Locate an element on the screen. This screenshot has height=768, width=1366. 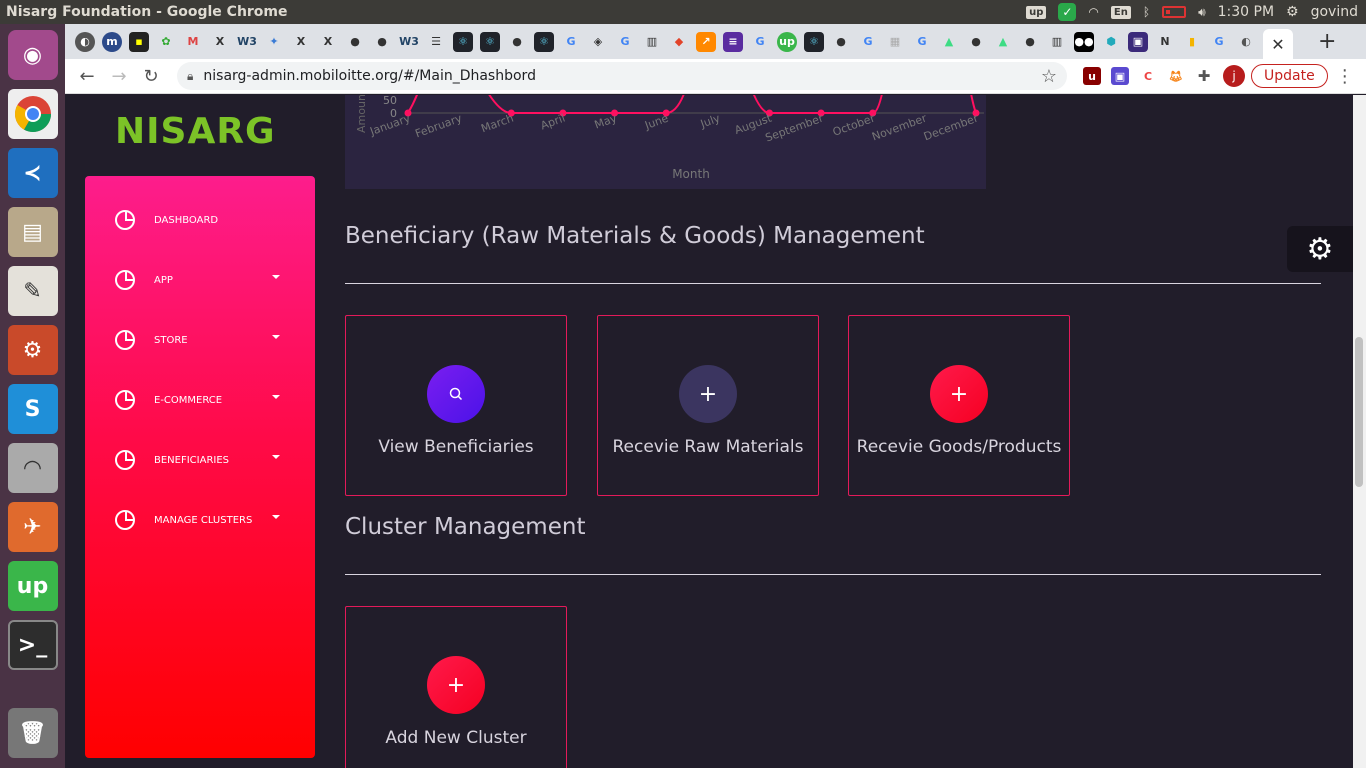
network-icon: ◠ is located at coordinates (32, 468).